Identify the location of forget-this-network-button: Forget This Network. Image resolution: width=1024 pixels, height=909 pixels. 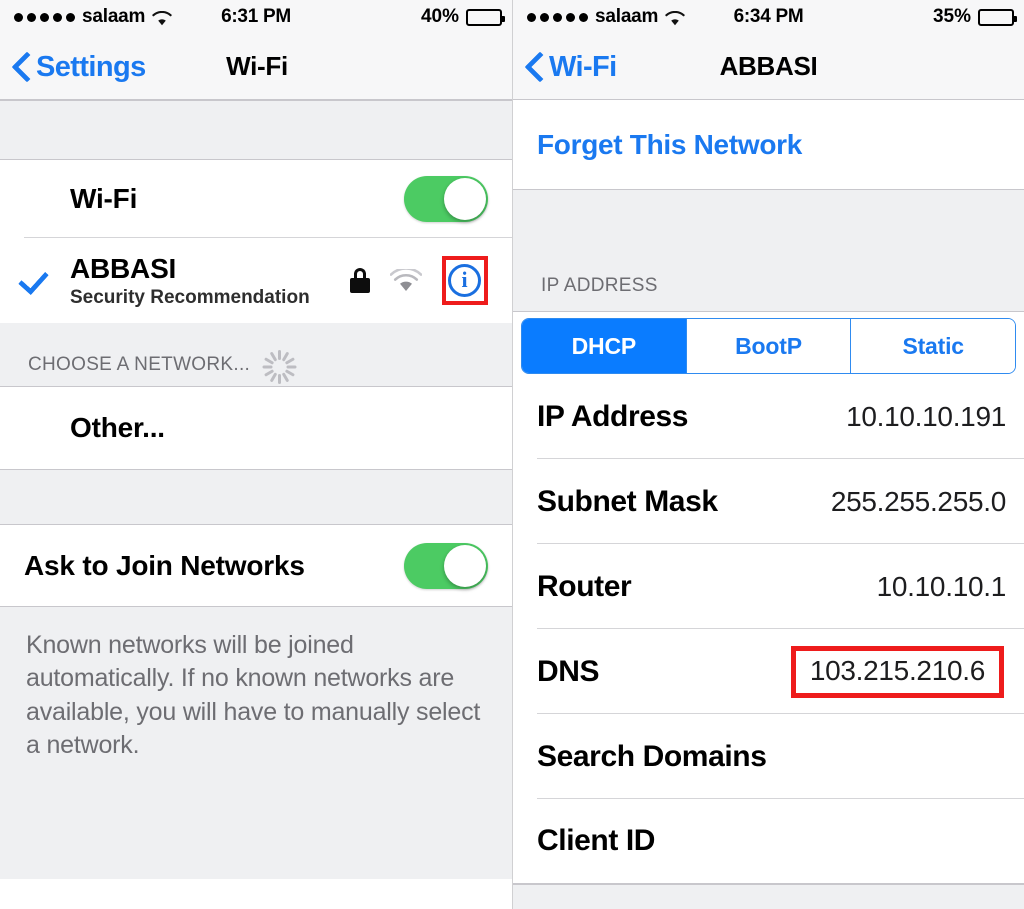
(768, 145).